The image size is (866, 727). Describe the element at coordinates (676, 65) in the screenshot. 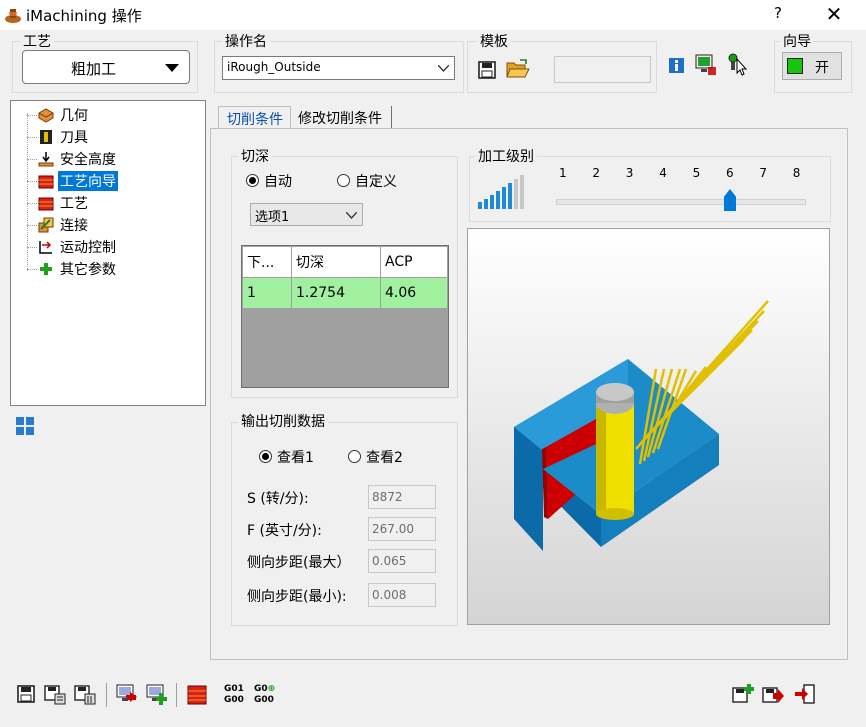

I see `info-icon` at that location.